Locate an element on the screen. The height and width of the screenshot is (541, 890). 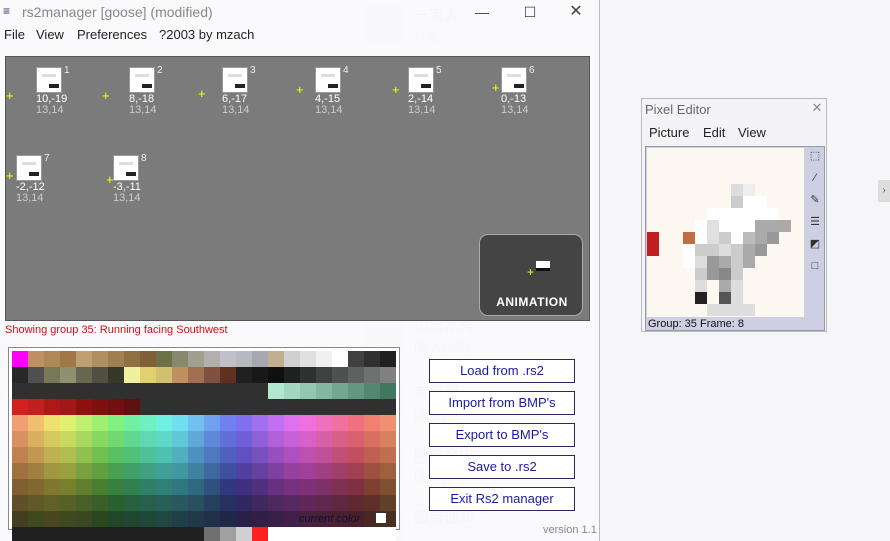
title-bar: ≡ rs2manager [goose] (modified) — ☐ ✕ is located at coordinates (300, 12).